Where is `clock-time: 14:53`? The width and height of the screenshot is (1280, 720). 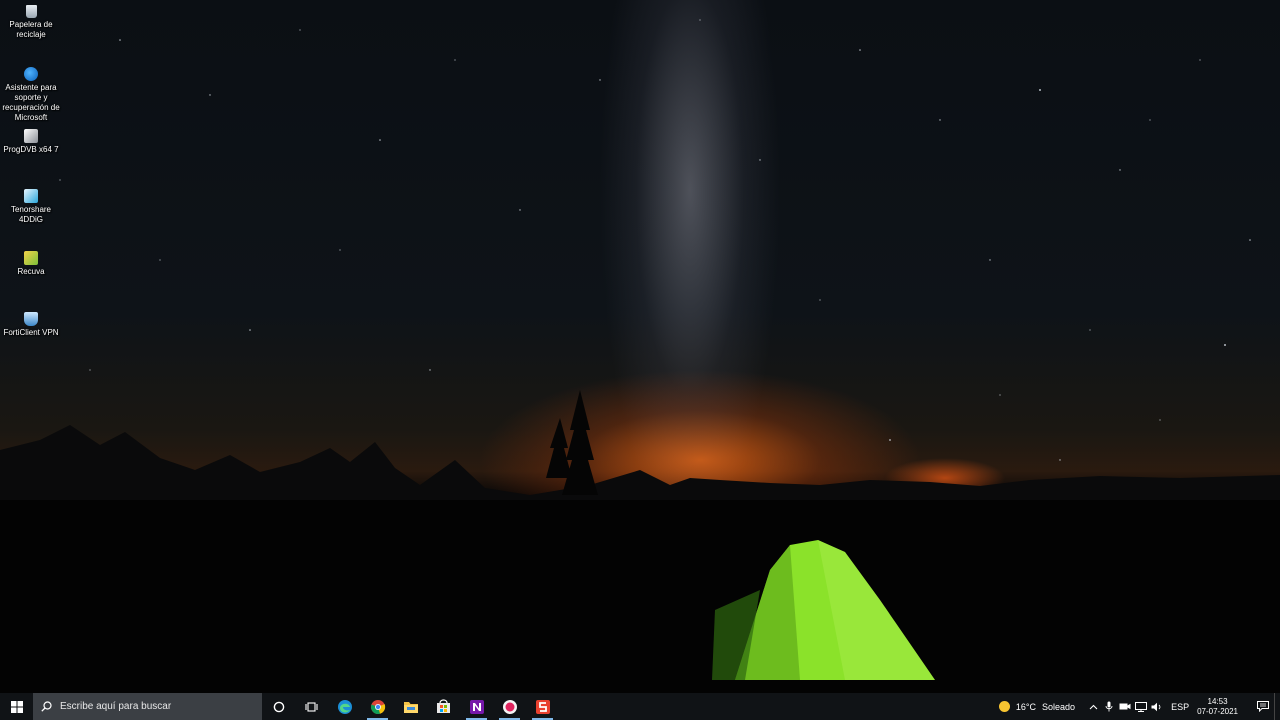 clock-time: 14:53 is located at coordinates (1217, 701).